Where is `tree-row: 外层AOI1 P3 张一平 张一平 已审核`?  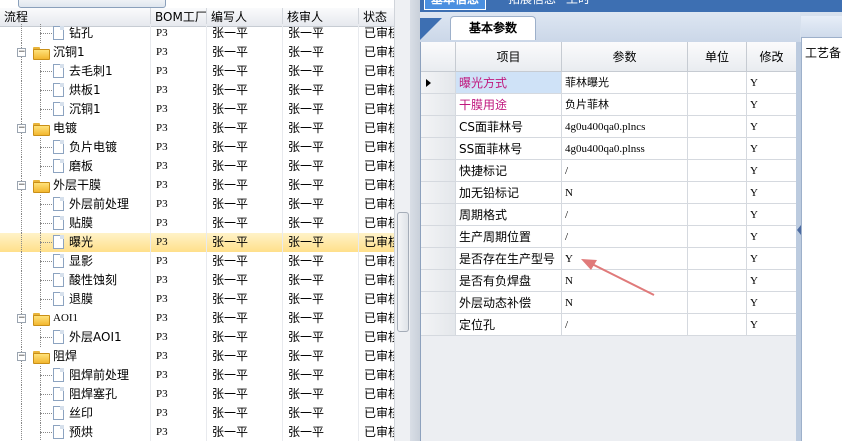
tree-row: 外层AOI1 P3 张一平 张一平 已审核 is located at coordinates (205, 337).